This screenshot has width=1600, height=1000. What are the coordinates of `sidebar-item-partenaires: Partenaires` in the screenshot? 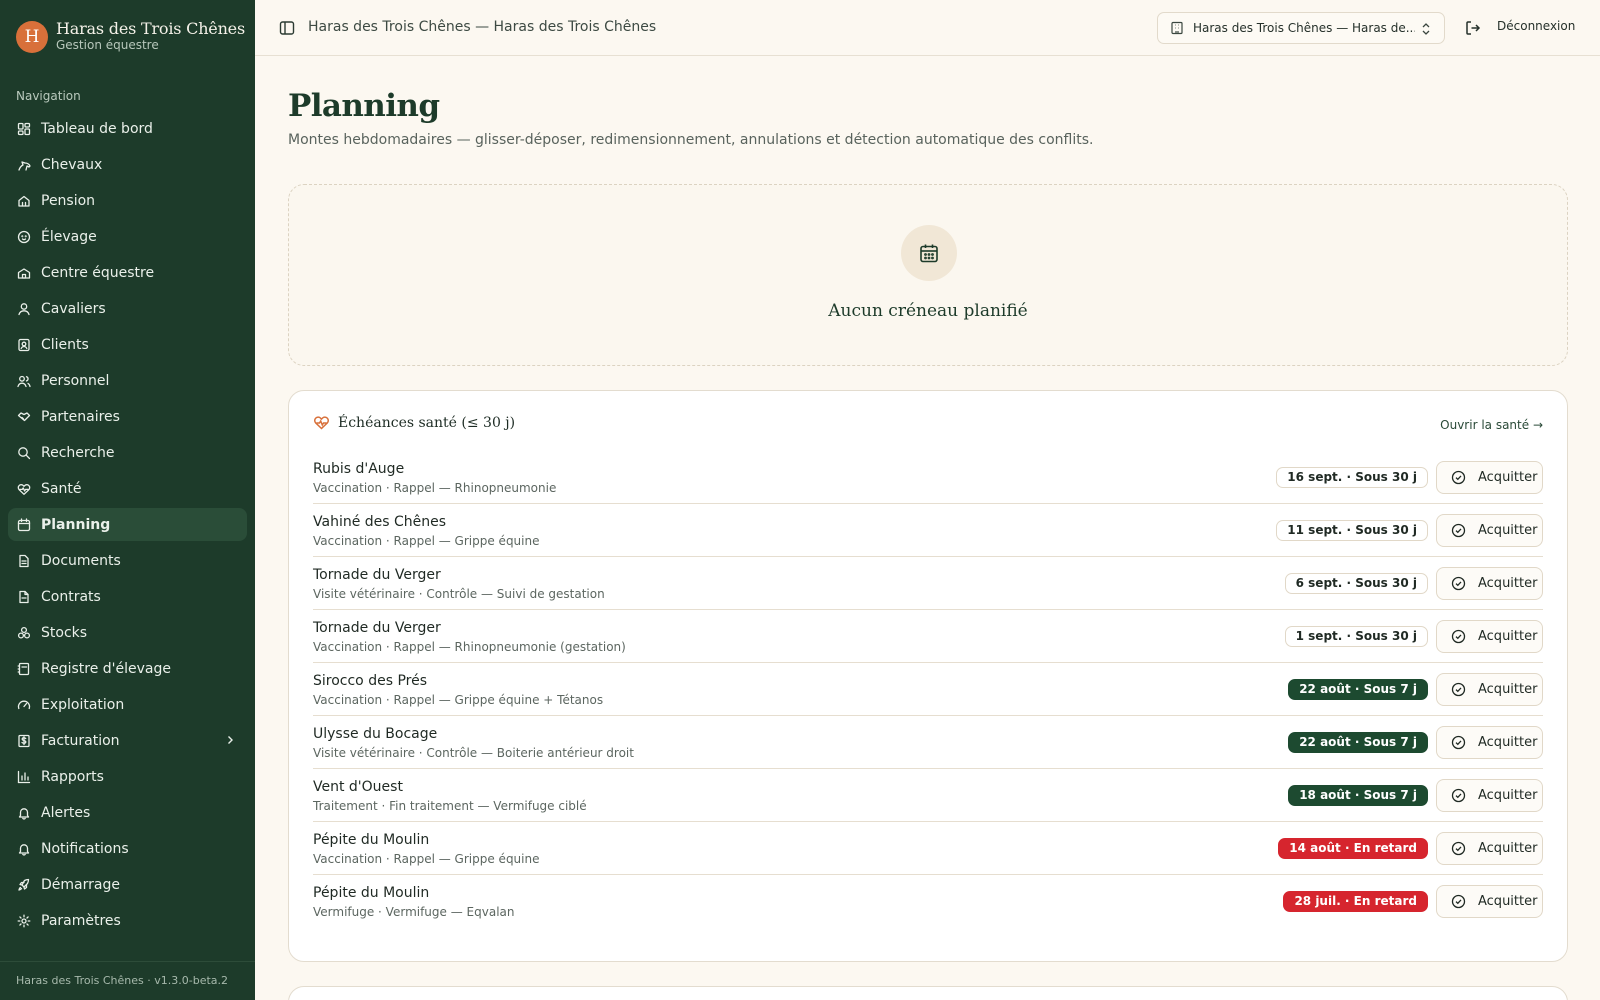 It's located at (127, 416).